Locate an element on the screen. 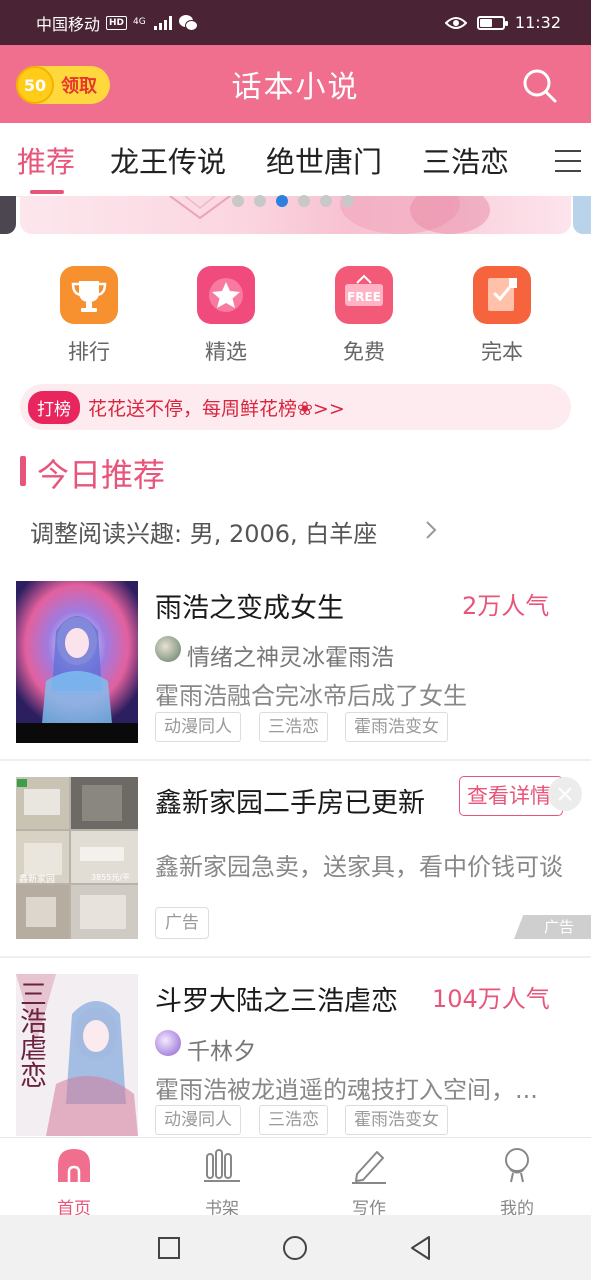 This screenshot has height=1280, width=591. book-cover-text: 三浩虐恋 is located at coordinates (33, 1036).